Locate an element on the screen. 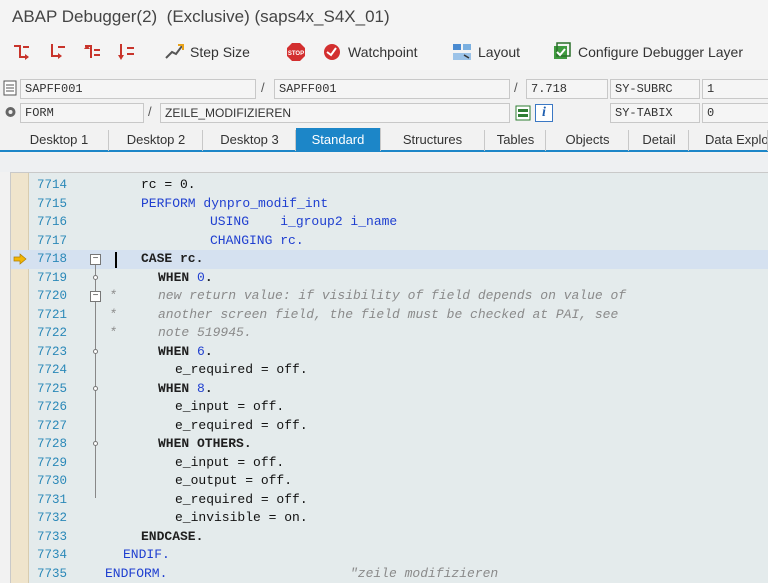  line-number: 7735 is located at coordinates (52, 573).